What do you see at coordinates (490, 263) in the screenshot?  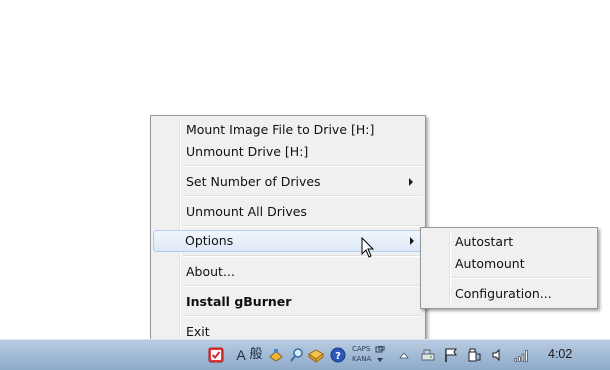 I see `menu-item-label: Automount` at bounding box center [490, 263].